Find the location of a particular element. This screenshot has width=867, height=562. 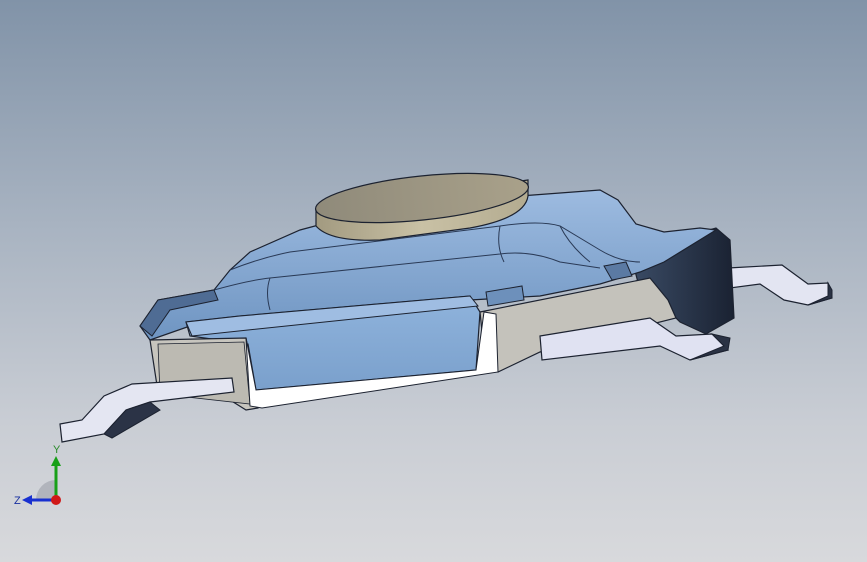

y-axis-label: Y is located at coordinates (57, 450).